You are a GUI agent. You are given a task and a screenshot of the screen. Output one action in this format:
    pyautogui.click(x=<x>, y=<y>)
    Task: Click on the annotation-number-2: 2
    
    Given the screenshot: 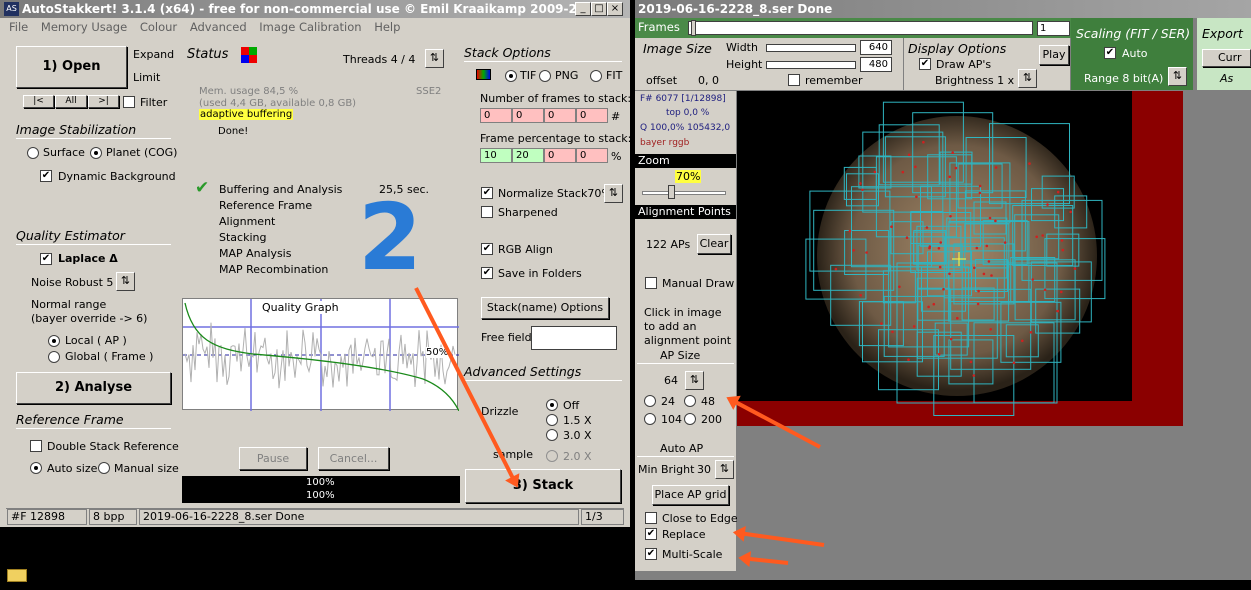 What is the action you would take?
    pyautogui.click(x=390, y=237)
    